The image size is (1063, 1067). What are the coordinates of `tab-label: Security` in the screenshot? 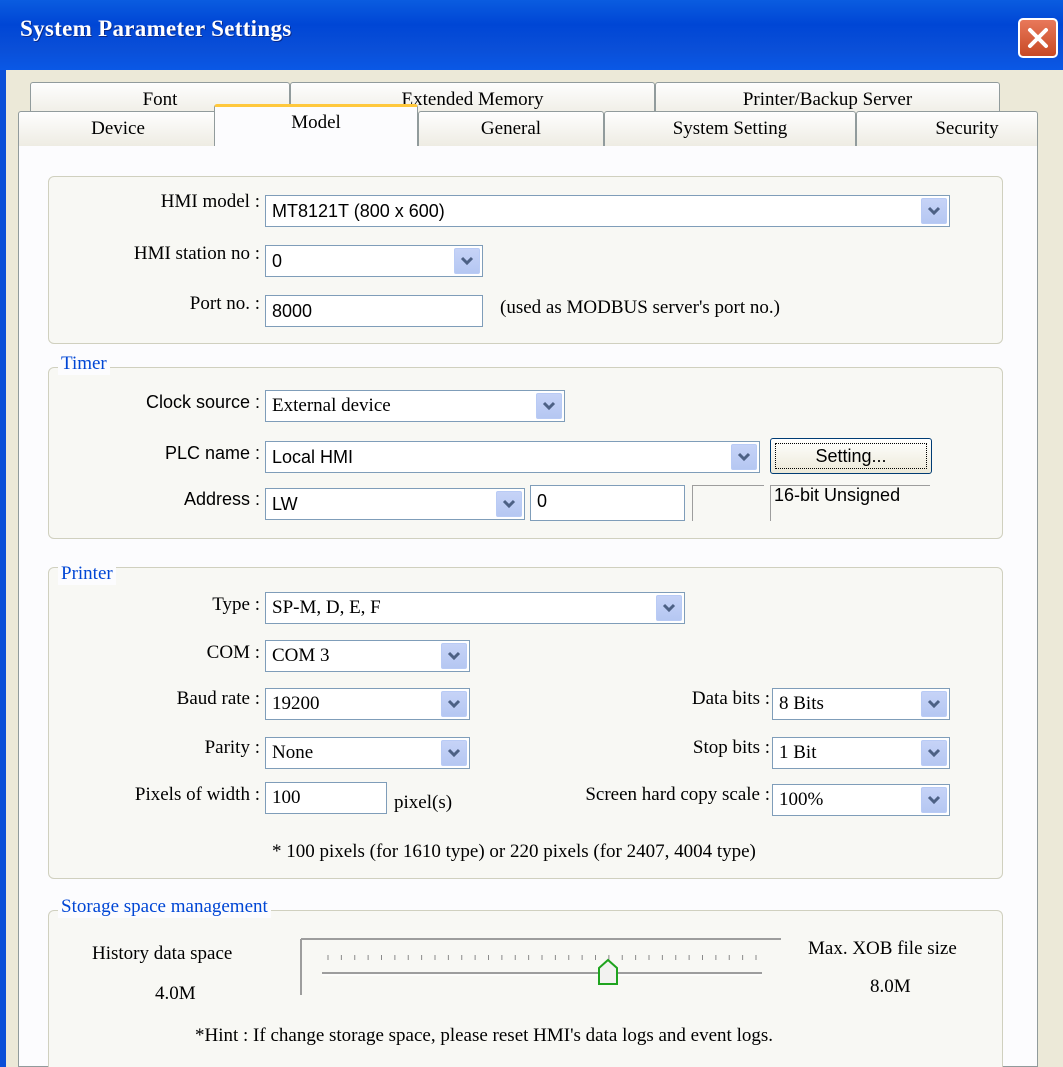 It's located at (967, 128).